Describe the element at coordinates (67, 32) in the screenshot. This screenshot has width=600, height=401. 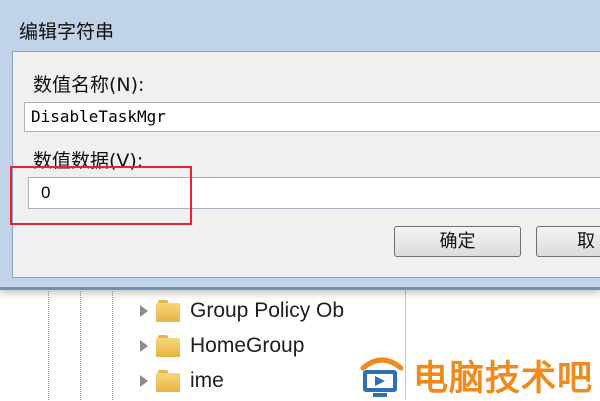
I see `dialog-title: 编辑字符串` at that location.